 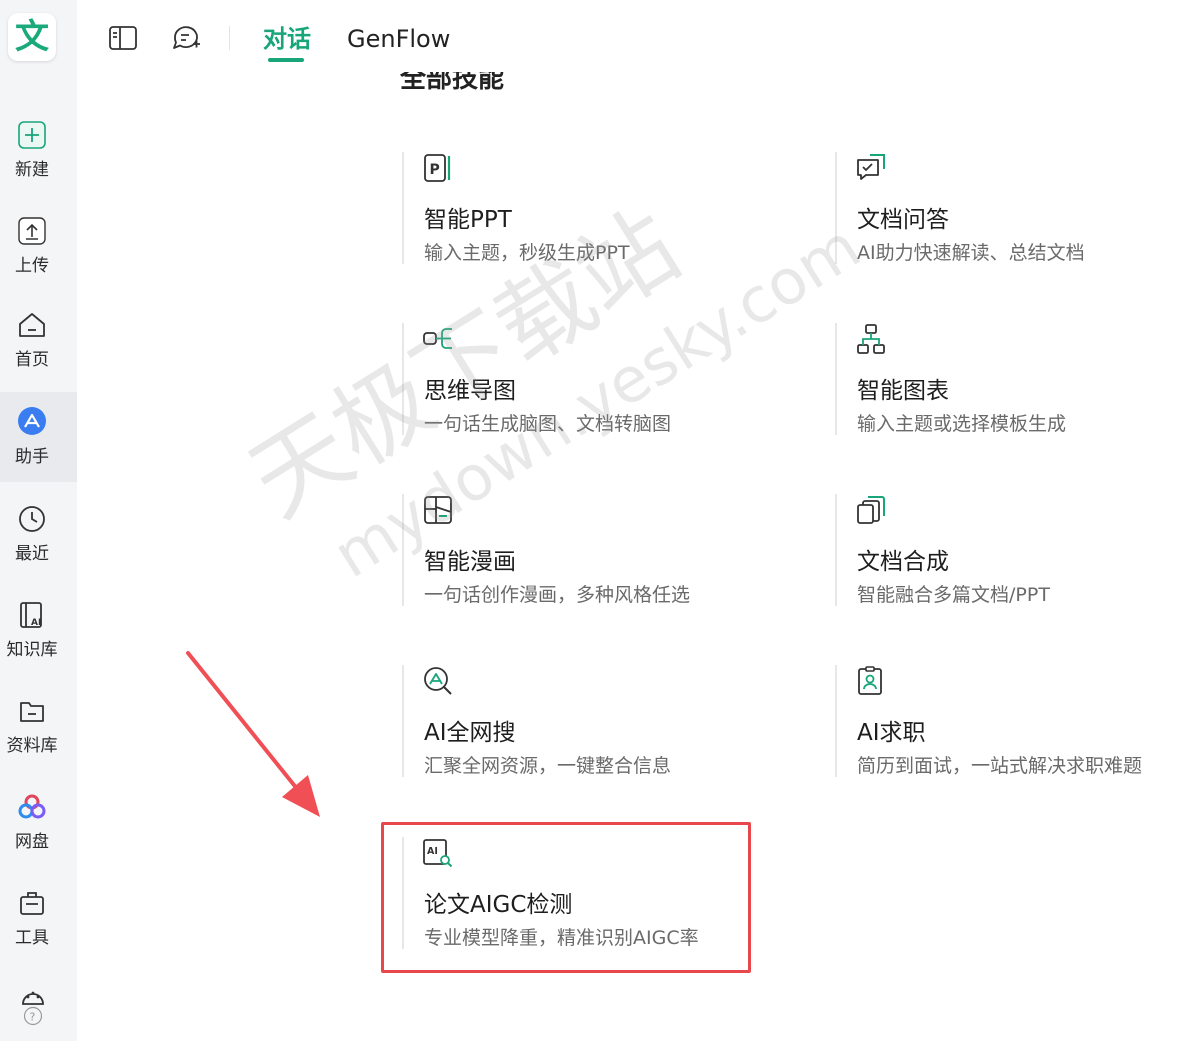 What do you see at coordinates (32, 325) in the screenshot?
I see `home-icon` at bounding box center [32, 325].